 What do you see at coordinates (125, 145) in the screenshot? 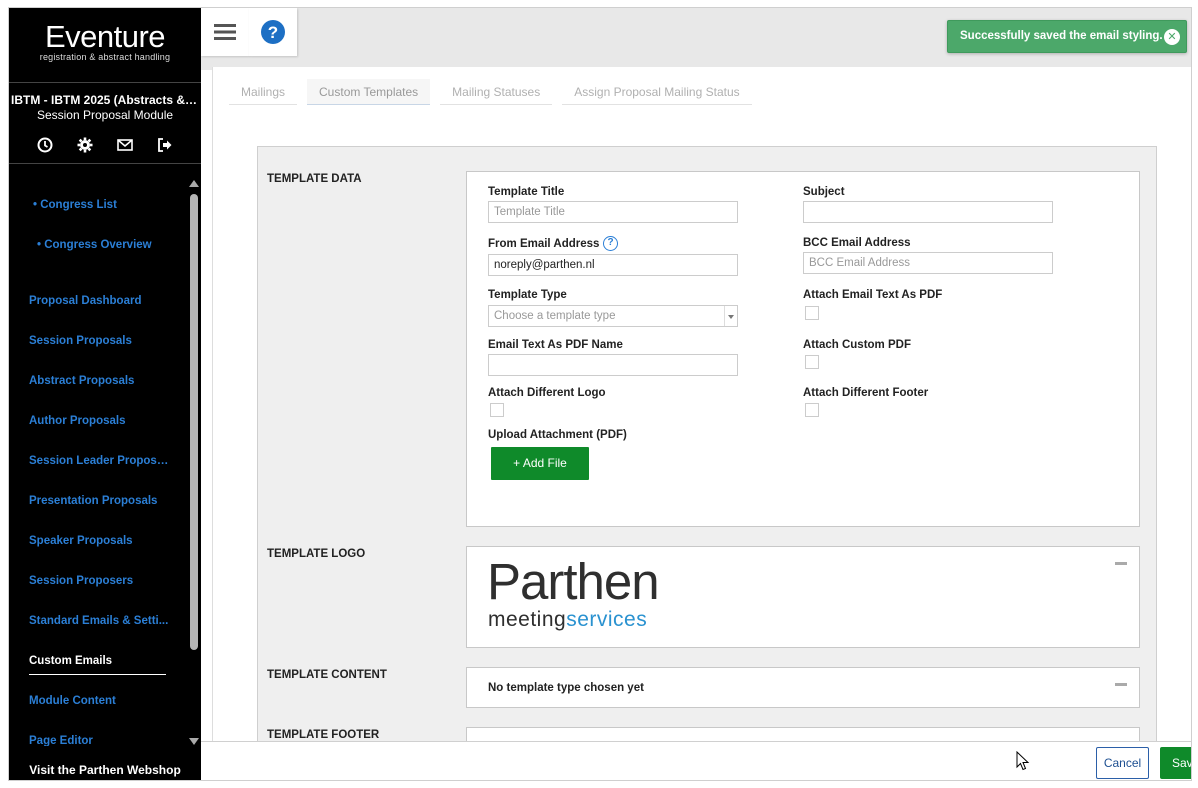
I see `mail-icon` at bounding box center [125, 145].